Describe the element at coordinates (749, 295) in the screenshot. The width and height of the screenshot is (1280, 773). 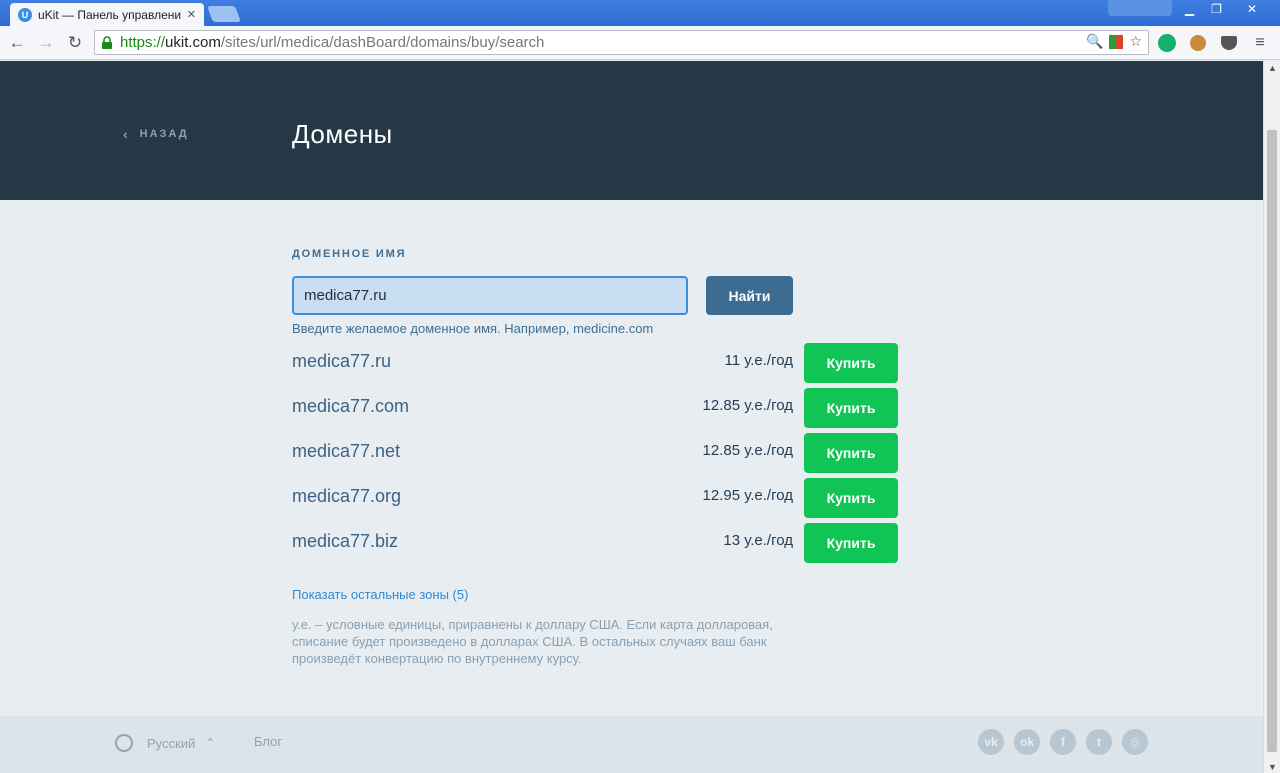
I see `find-button: Найти` at that location.